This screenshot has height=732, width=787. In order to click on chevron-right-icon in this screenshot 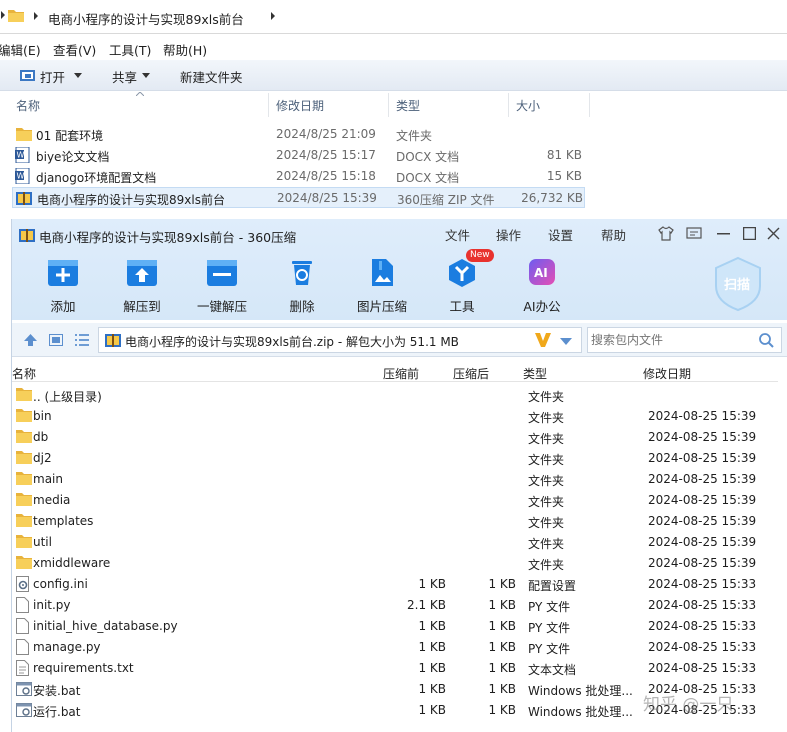, I will do `click(273, 16)`.